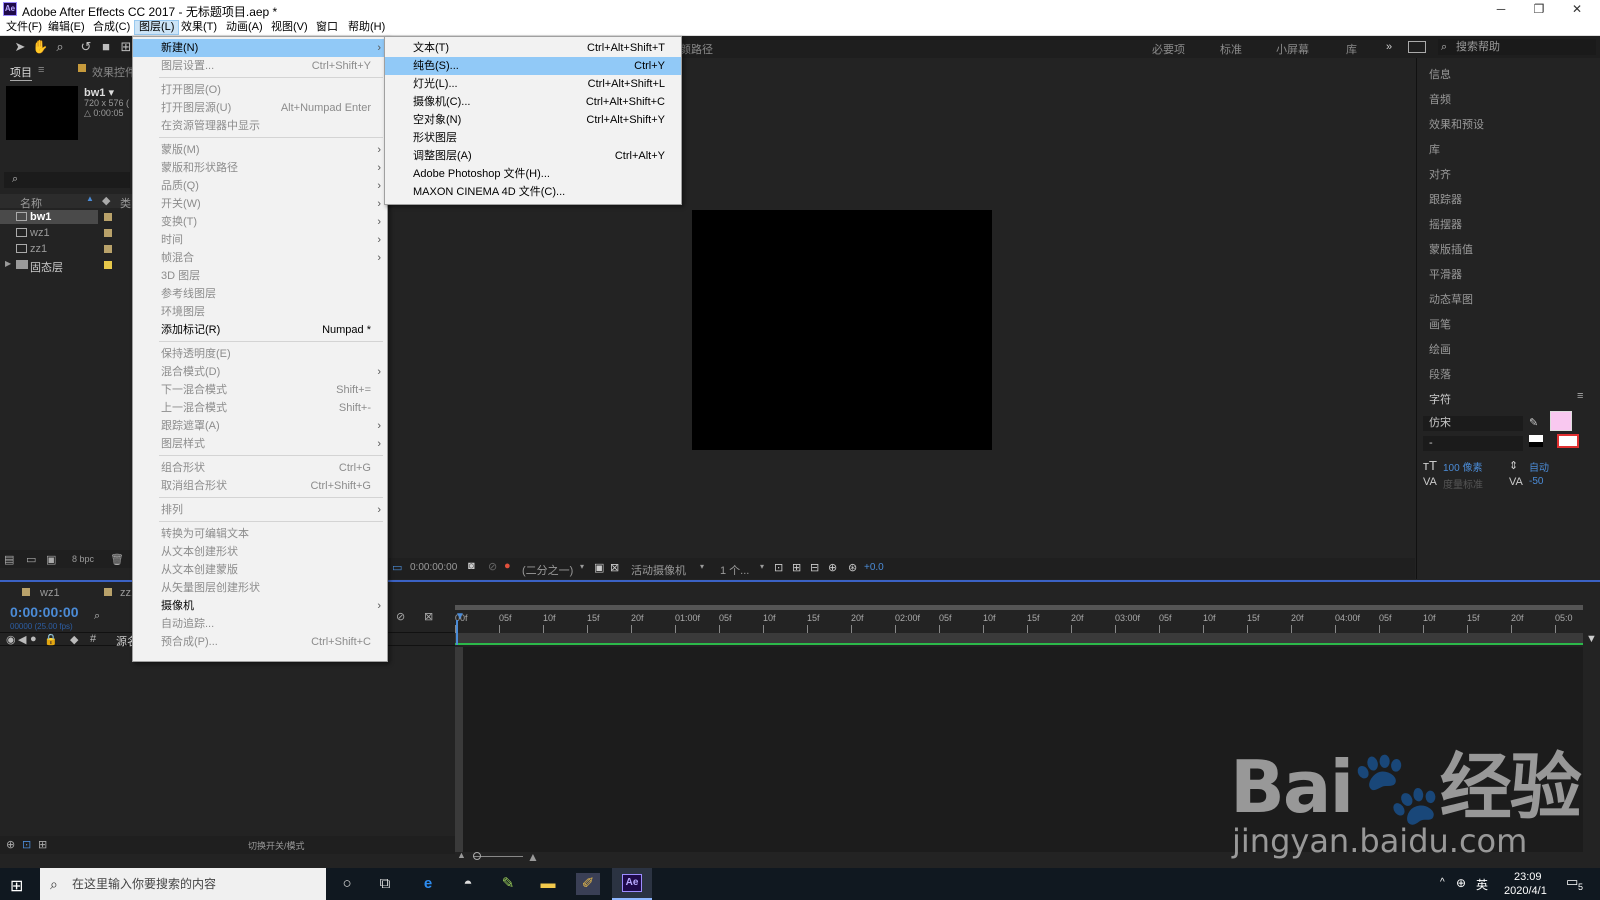  Describe the element at coordinates (51, 639) in the screenshot. I see `lock-icon: 🔒` at that location.